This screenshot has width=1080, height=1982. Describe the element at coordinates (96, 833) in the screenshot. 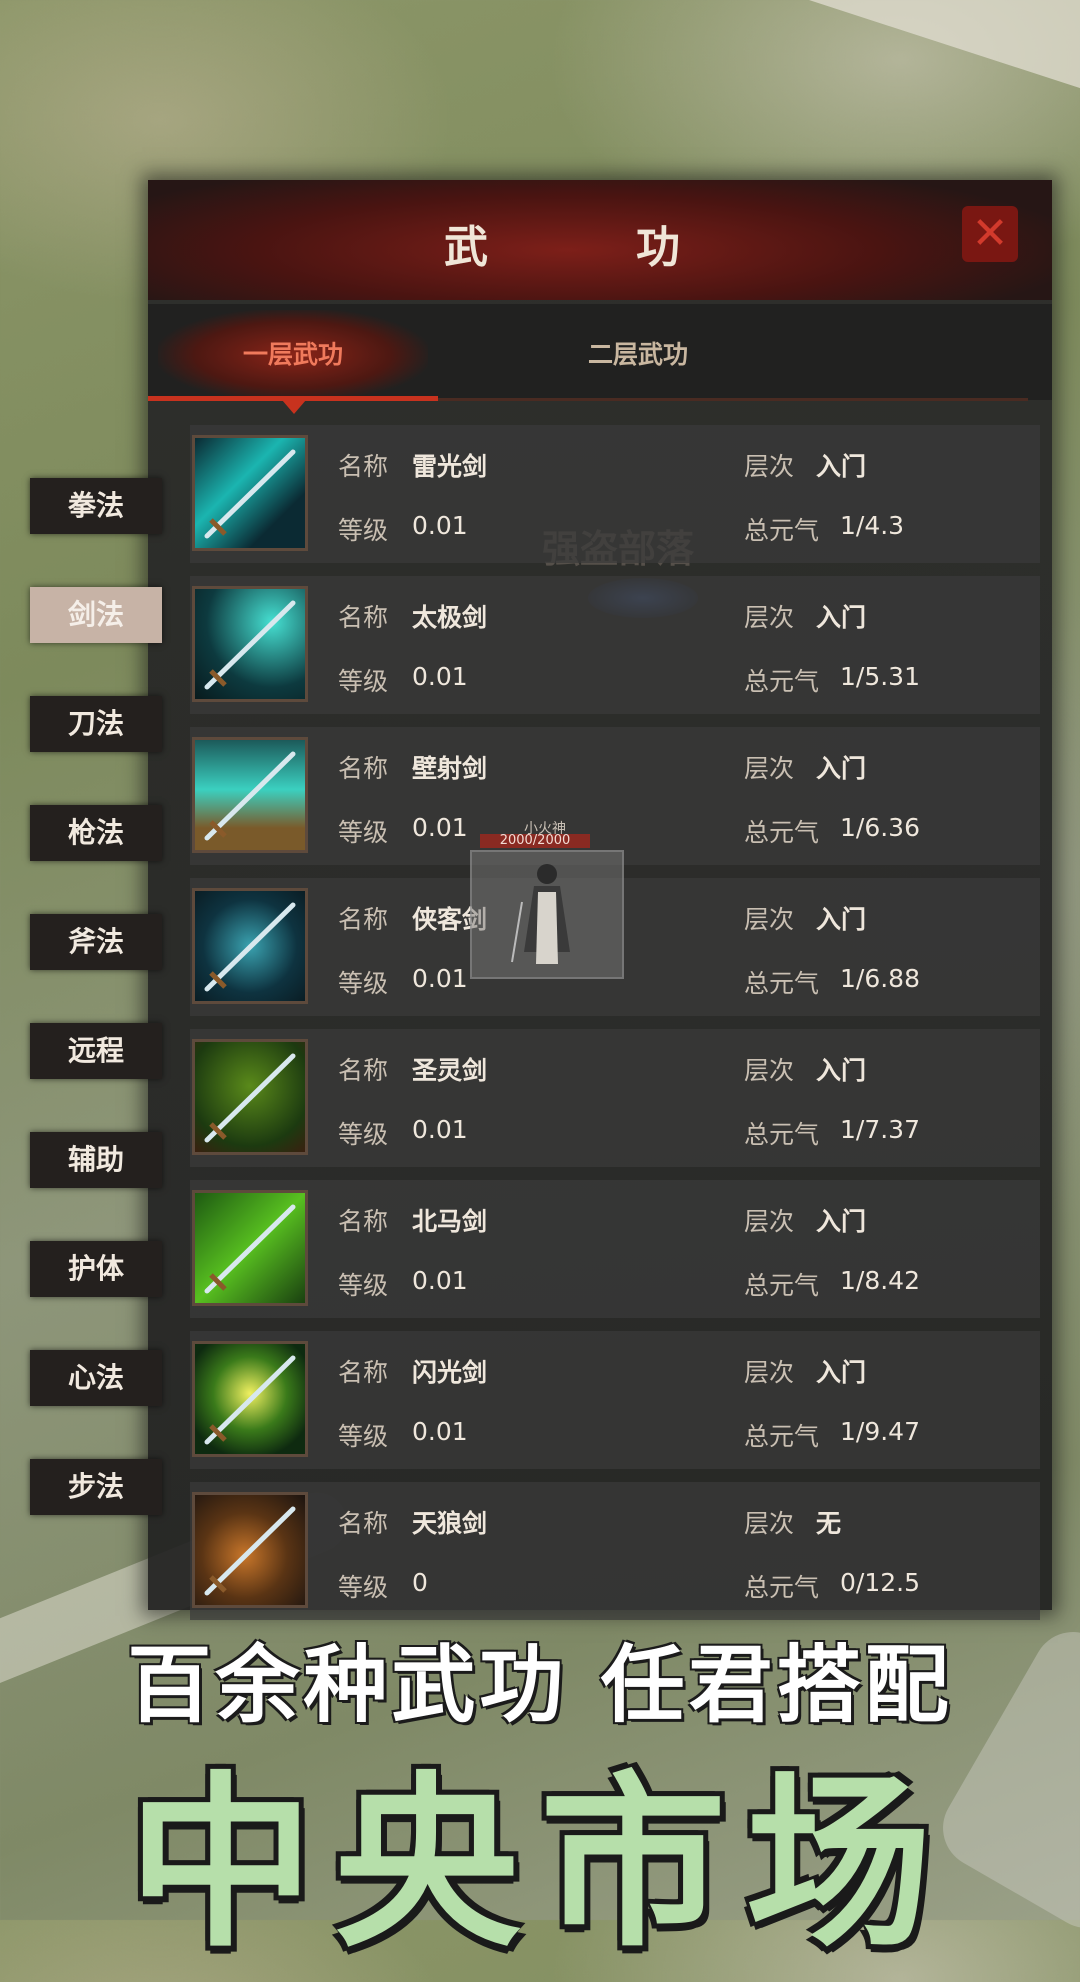

I see `category-tab: 枪法` at that location.